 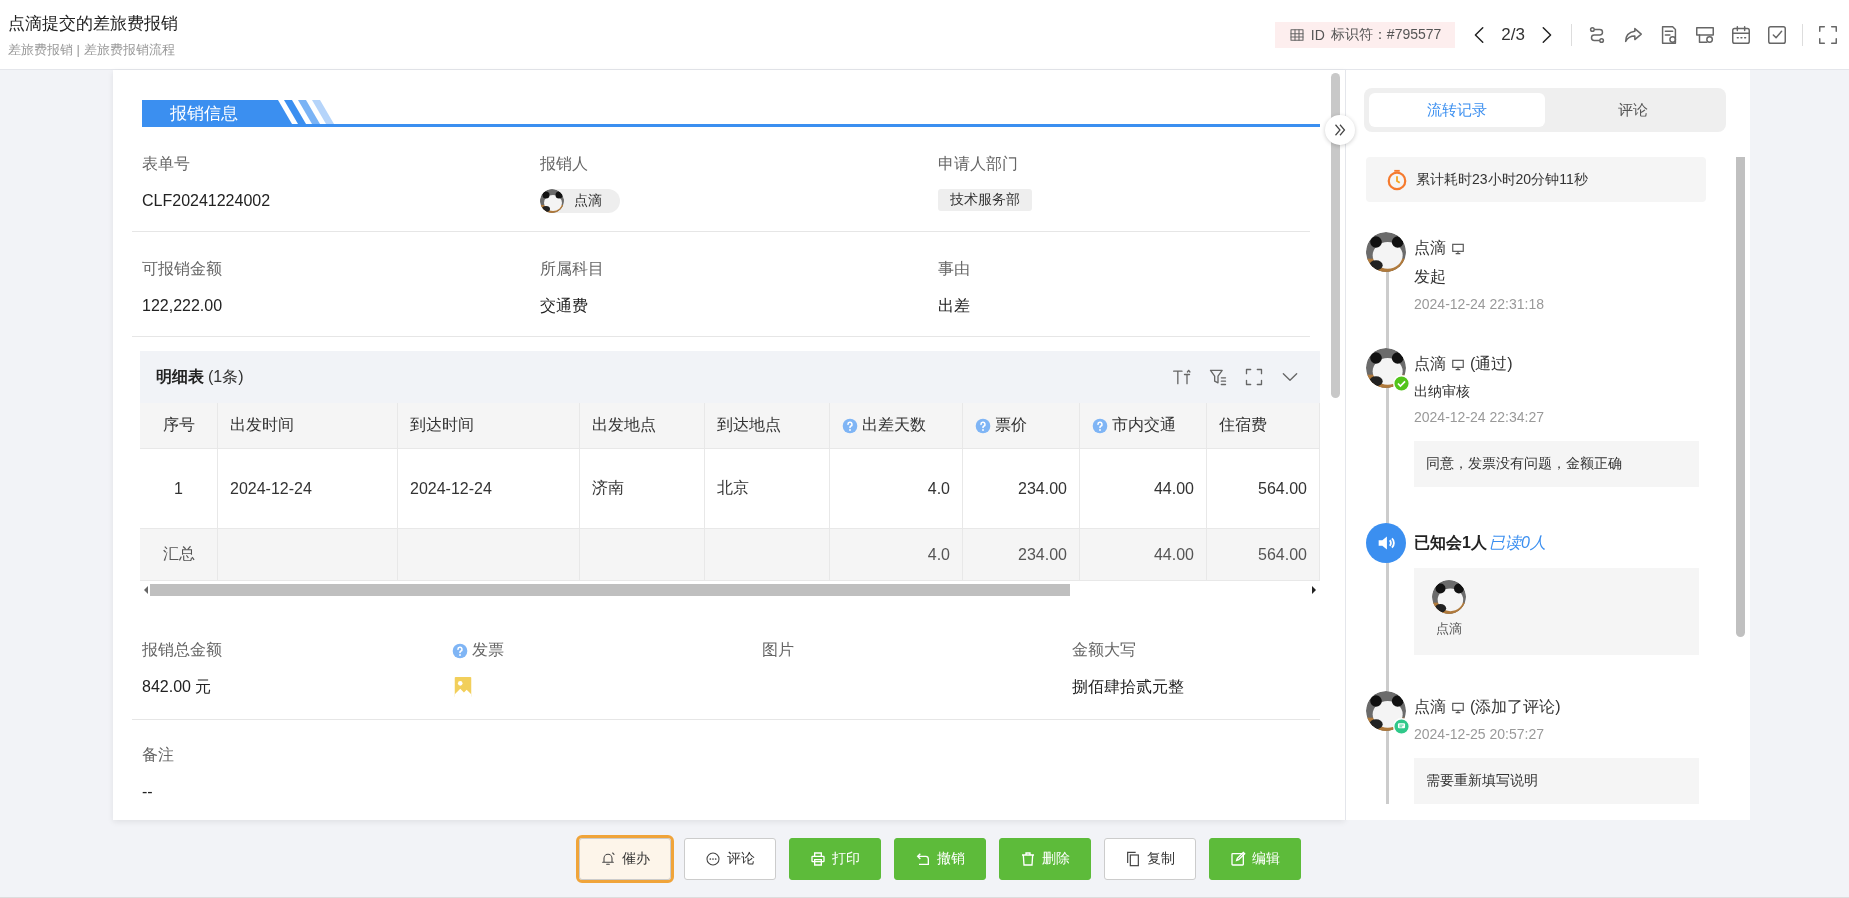 What do you see at coordinates (1556, 464) in the screenshot?
I see `comment-text: 同意，发票没有问题，金额正确` at bounding box center [1556, 464].